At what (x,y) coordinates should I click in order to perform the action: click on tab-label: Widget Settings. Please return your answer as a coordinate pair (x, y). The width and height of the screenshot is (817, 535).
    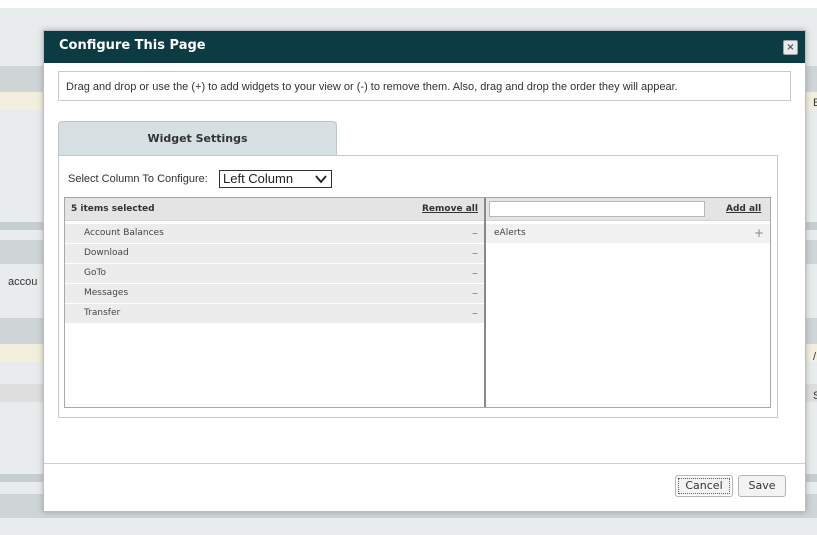
    Looking at the image, I should click on (197, 138).